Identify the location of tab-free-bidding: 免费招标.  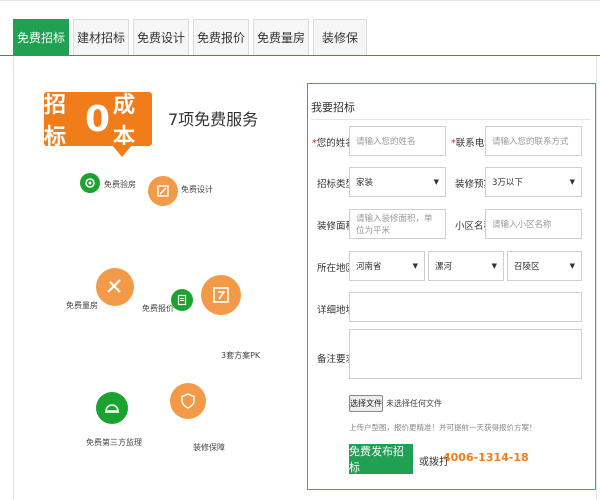
(41, 37).